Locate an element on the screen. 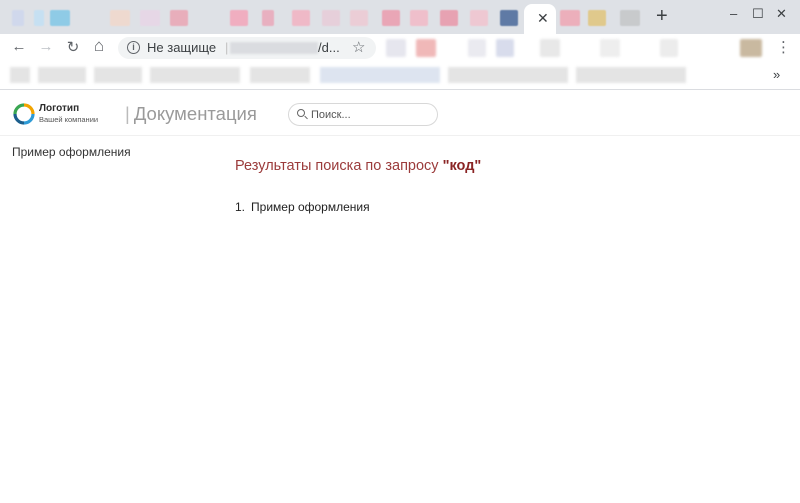 The height and width of the screenshot is (503, 800). sidebar-item-label: Пример оформления is located at coordinates (71, 152).